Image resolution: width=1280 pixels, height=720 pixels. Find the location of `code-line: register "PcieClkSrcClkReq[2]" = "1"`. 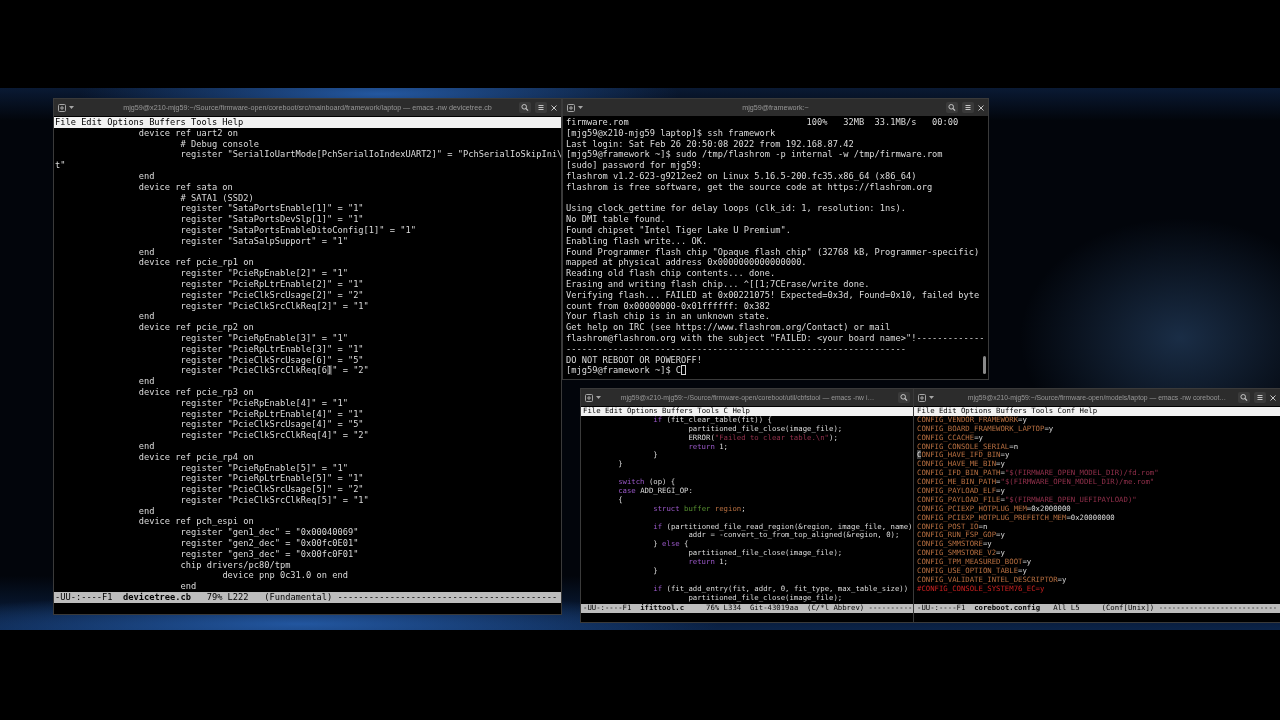

code-line: register "PcieClkSrcClkReq[2]" = "1" is located at coordinates (274, 305).